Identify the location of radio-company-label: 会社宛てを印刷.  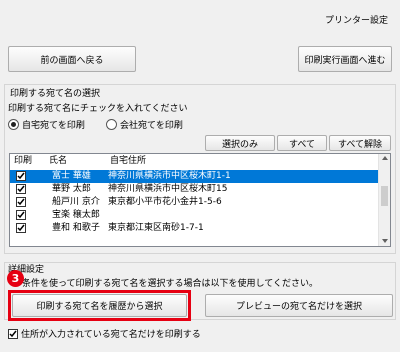
(151, 126).